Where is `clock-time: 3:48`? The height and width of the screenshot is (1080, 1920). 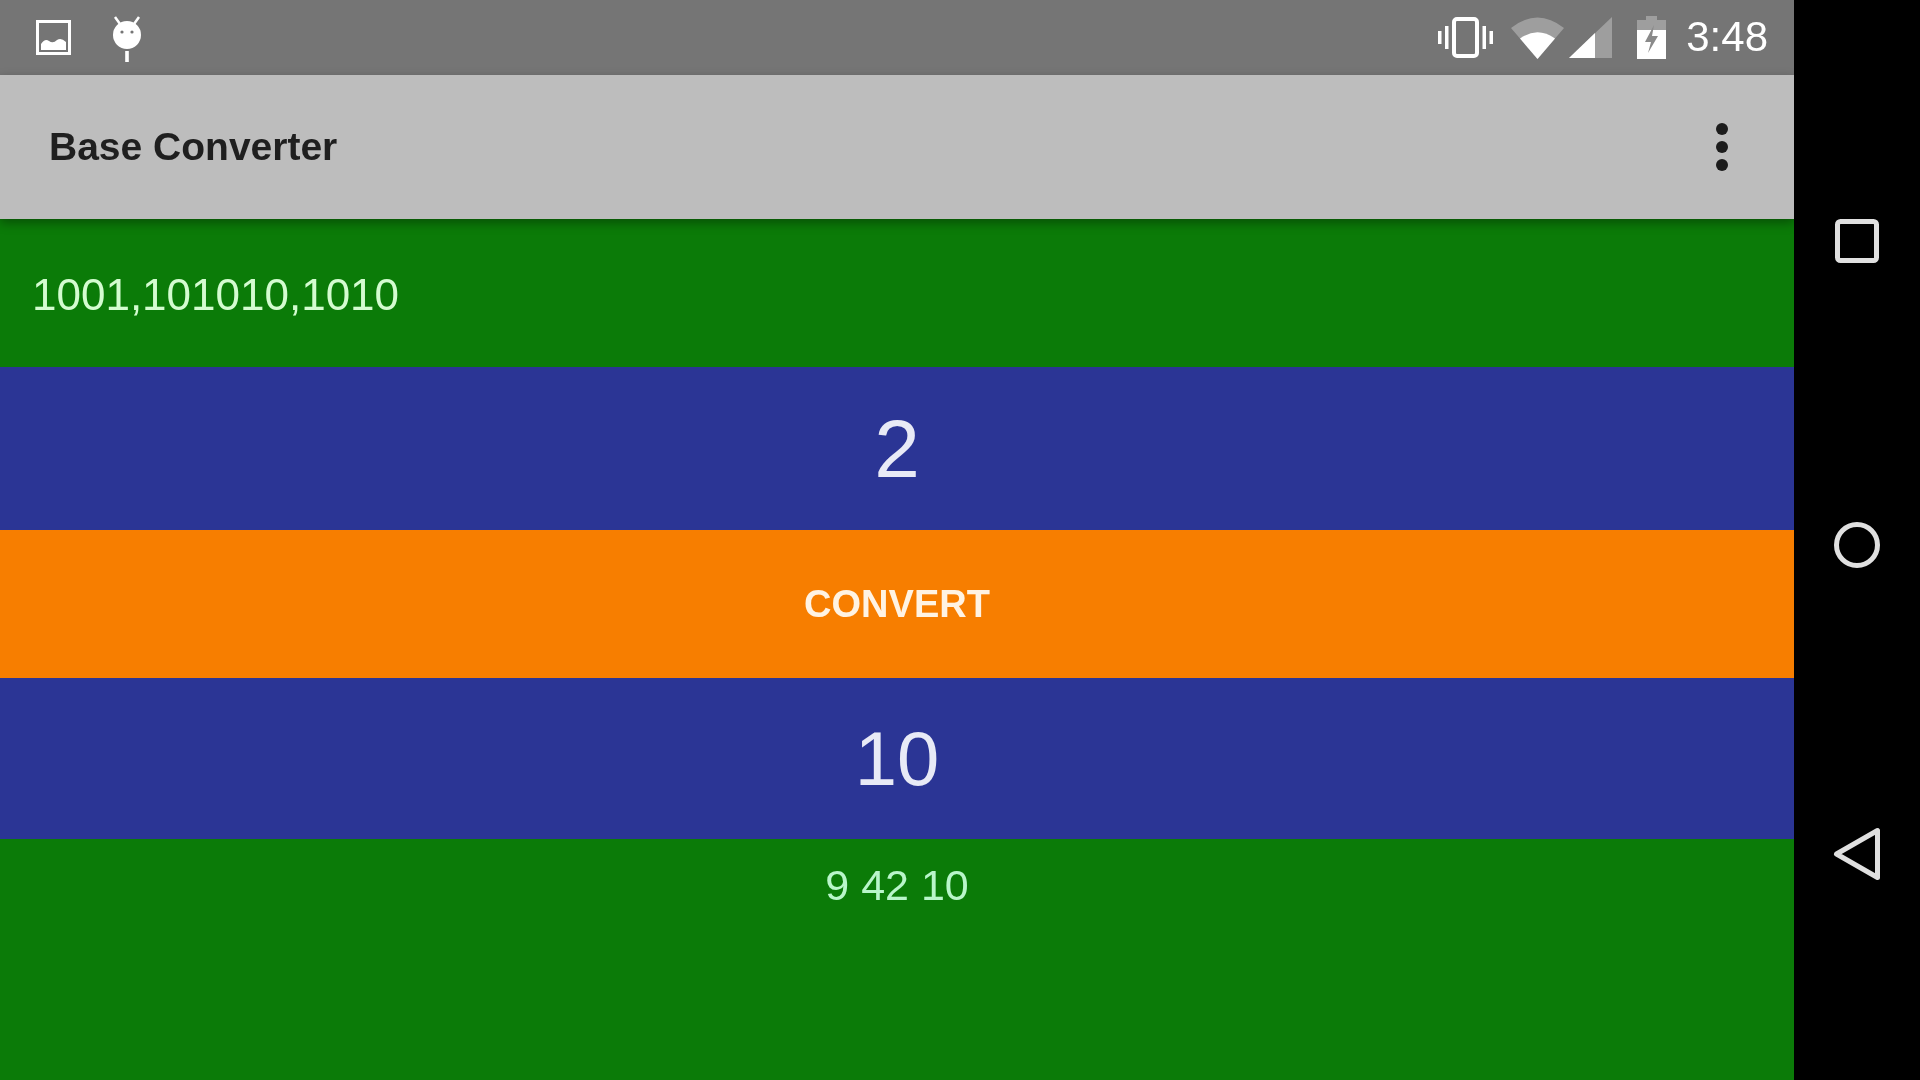
clock-time: 3:48 is located at coordinates (1727, 37).